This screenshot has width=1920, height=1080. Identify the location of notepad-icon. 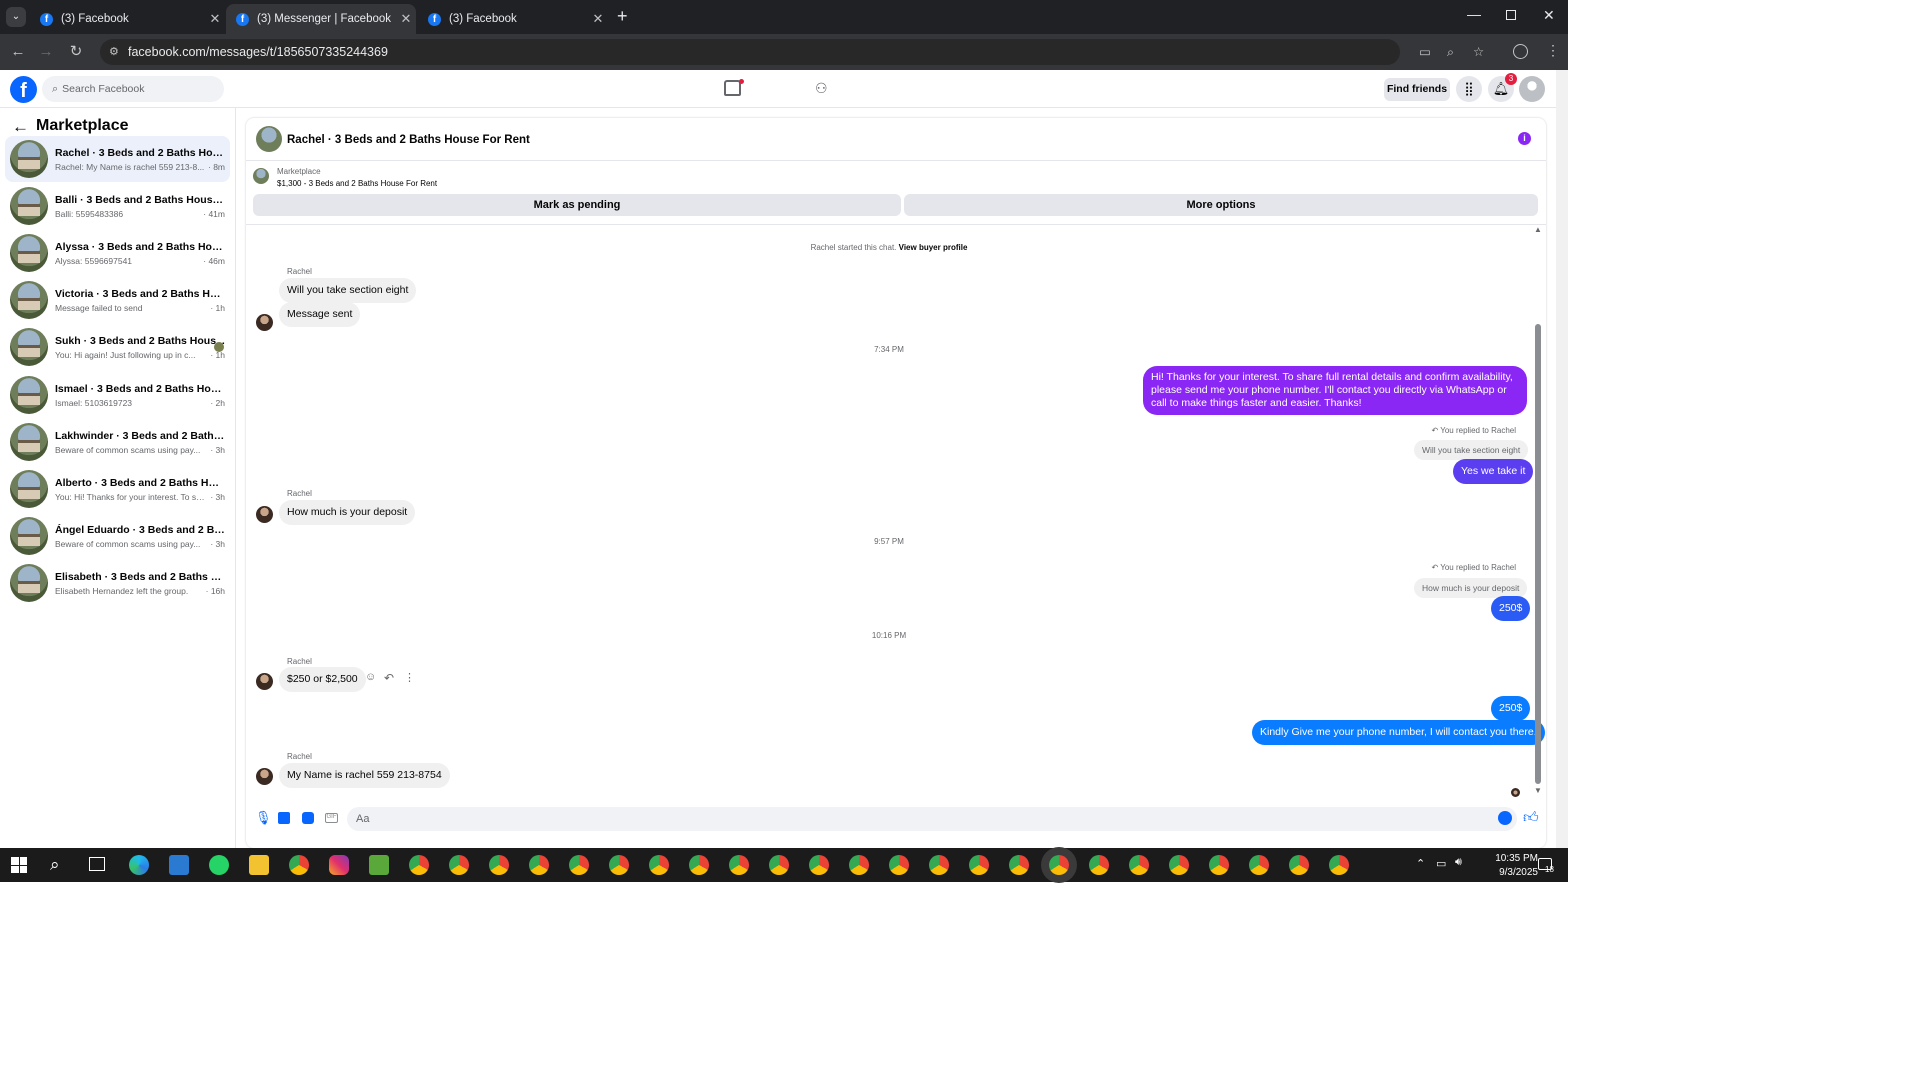
(379, 865).